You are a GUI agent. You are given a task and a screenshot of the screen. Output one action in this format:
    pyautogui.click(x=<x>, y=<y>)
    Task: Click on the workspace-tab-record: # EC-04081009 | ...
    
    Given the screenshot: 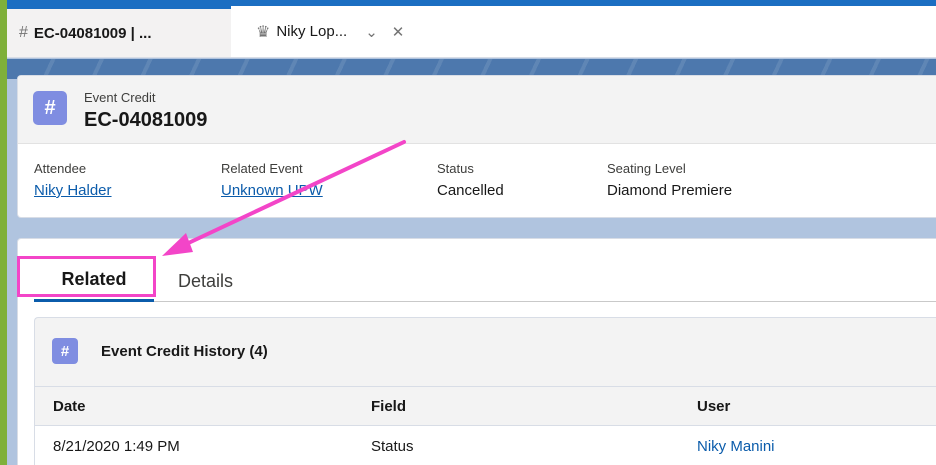 What is the action you would take?
    pyautogui.click(x=119, y=31)
    